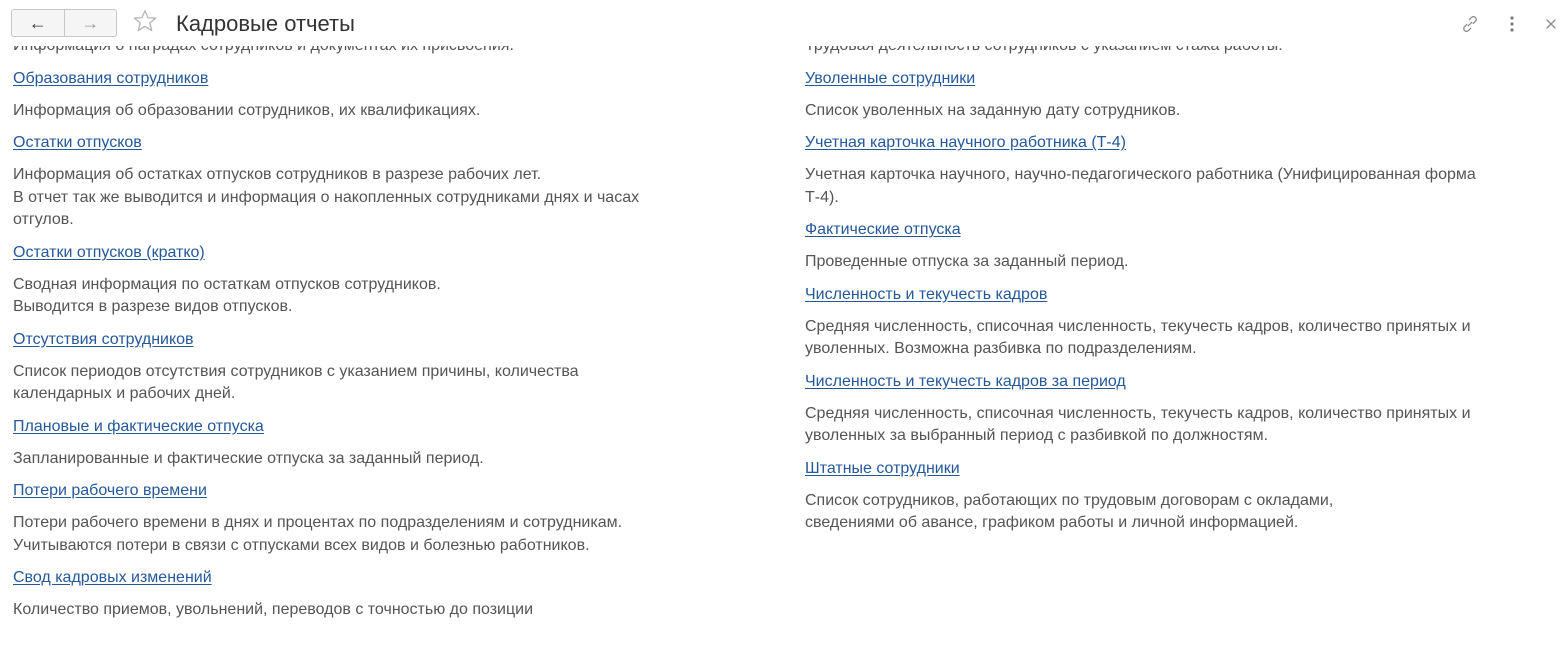 The height and width of the screenshot is (670, 1563). Describe the element at coordinates (109, 253) in the screenshot. I see `report-link-vacation-balances-short: Остатки отпусков (кратко)` at that location.